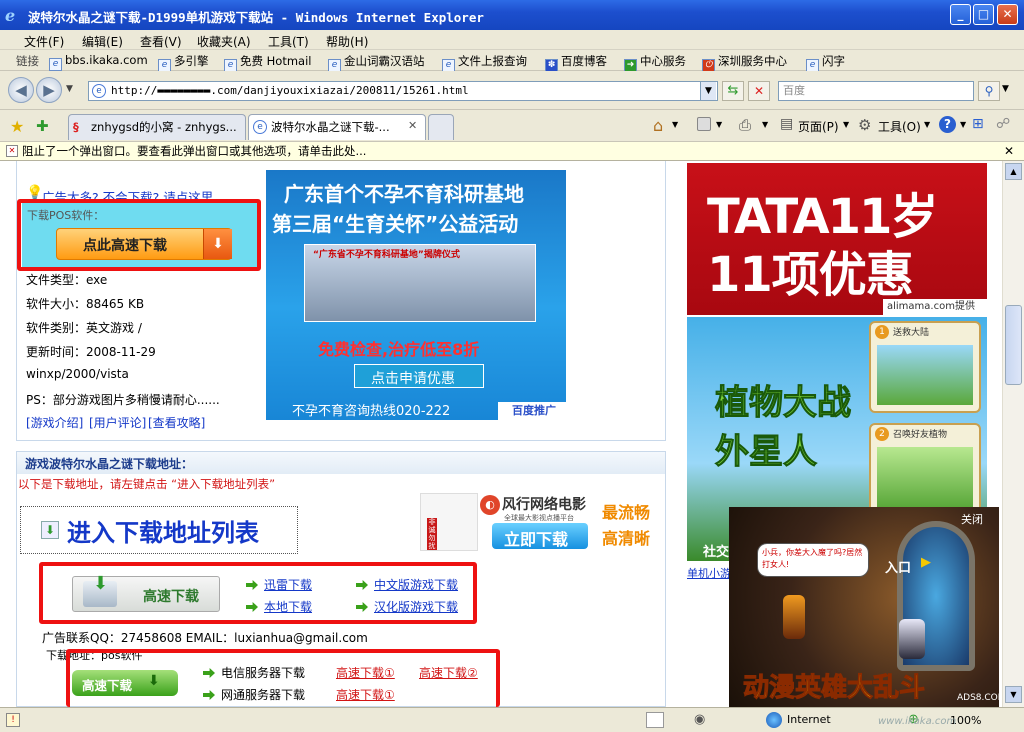 The width and height of the screenshot is (1024, 732). I want to click on menu-favorites: 收藏夹(A), so click(224, 41).